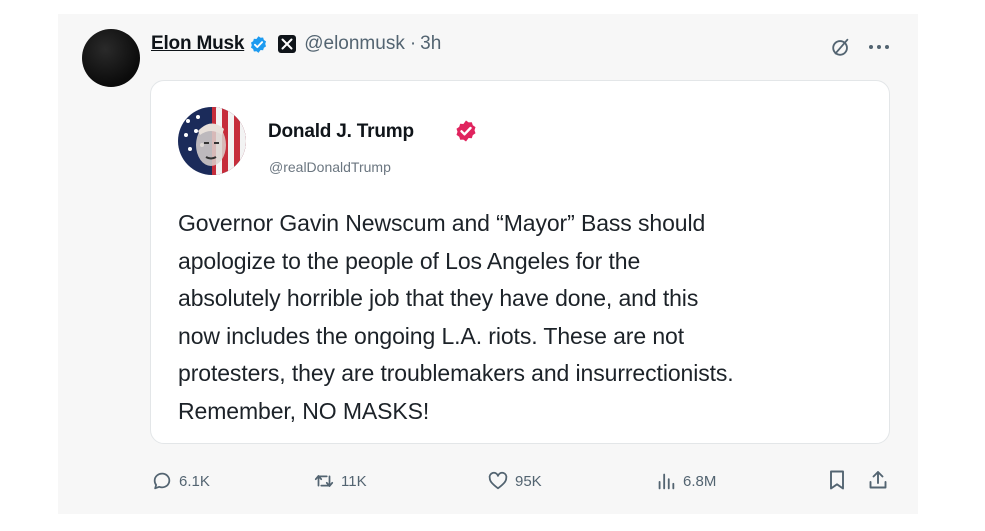  Describe the element at coordinates (354, 44) in the screenshot. I see `author-handle: @elonmusk` at that location.